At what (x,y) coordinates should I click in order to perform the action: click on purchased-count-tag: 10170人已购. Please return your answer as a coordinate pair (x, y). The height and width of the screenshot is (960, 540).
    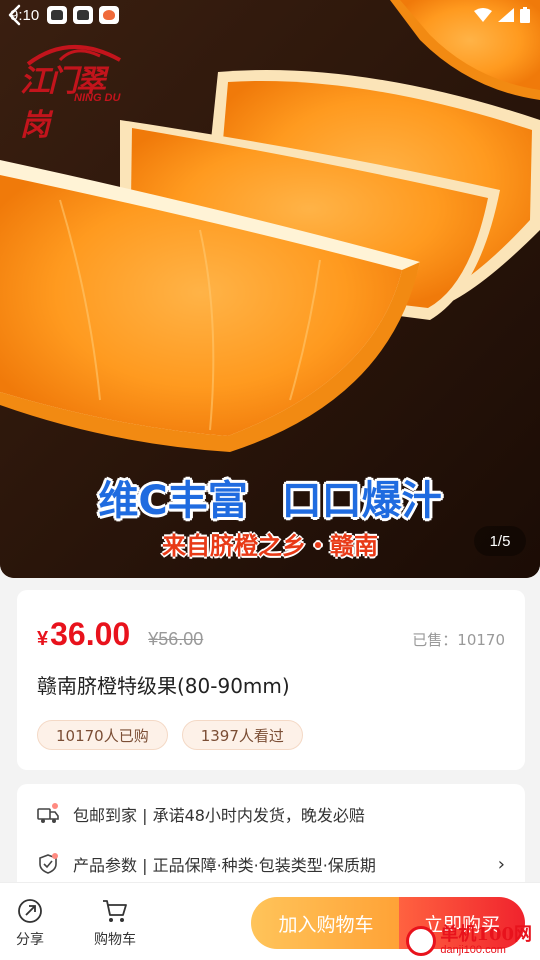
    Looking at the image, I should click on (102, 735).